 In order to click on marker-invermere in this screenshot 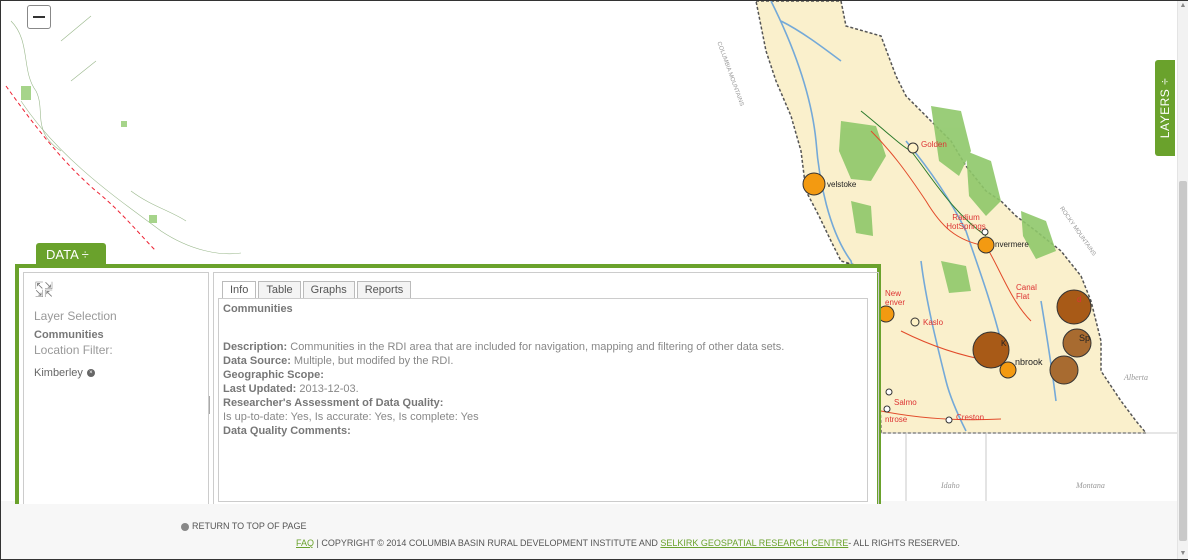, I will do `click(986, 245)`.